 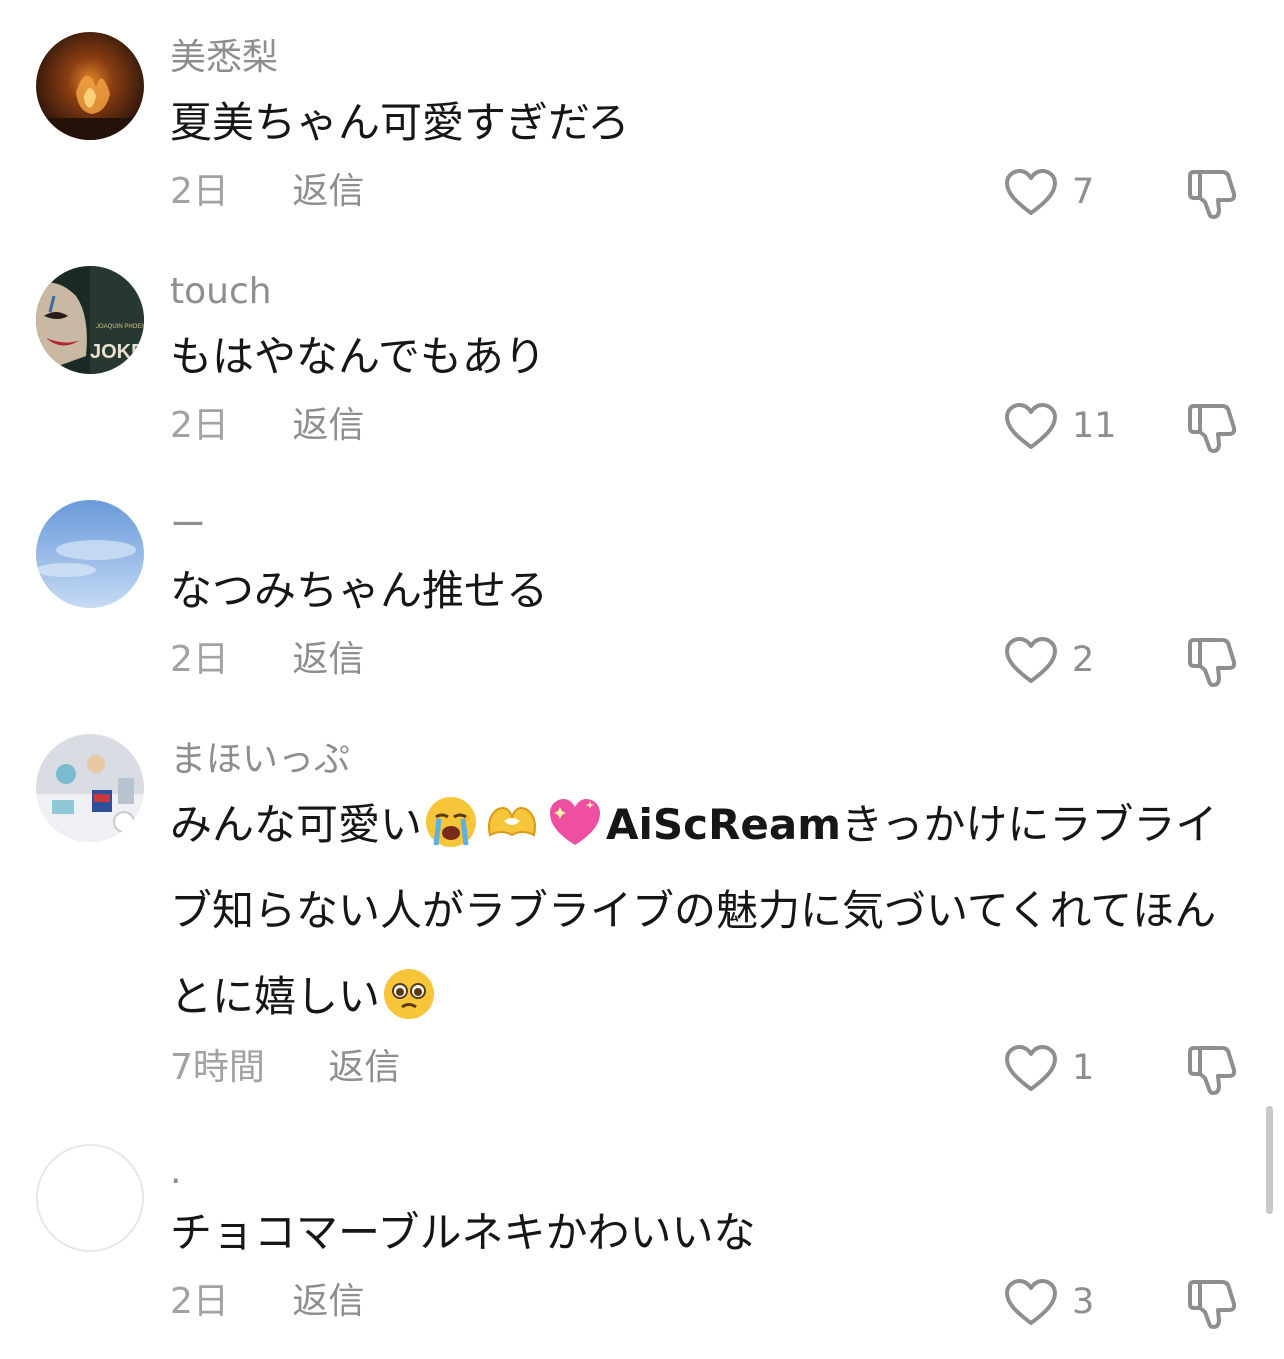 I want to click on comment-username: 美悉梨, so click(x=224, y=58).